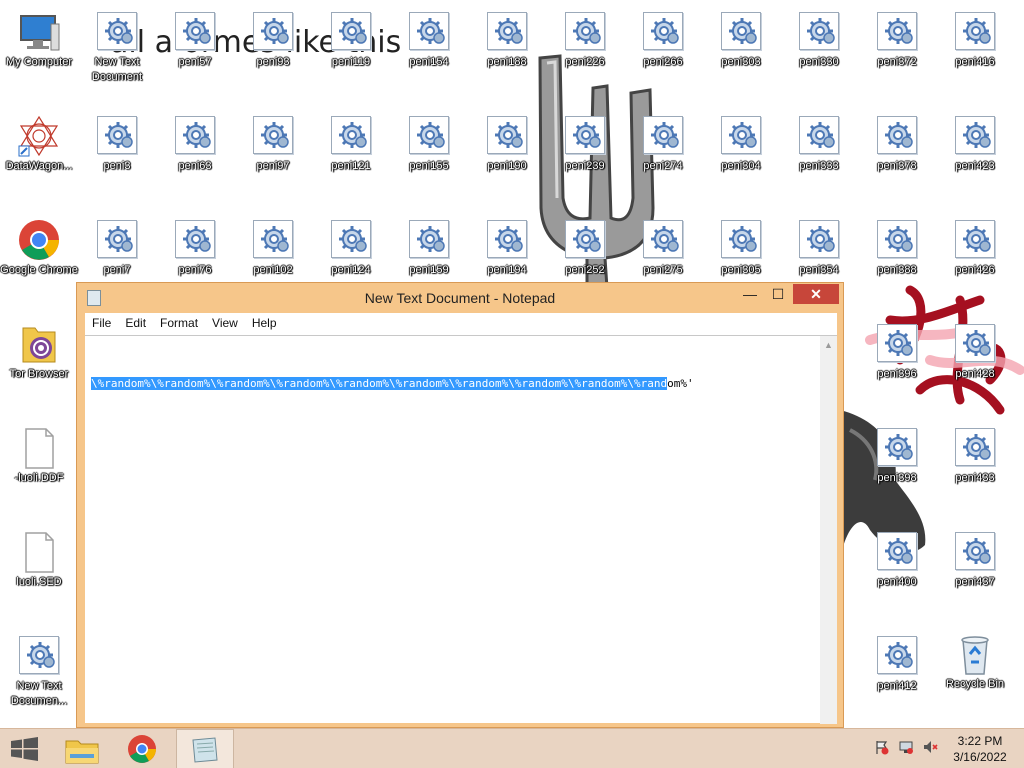 The image size is (1024, 768). I want to click on desktop-shortcut: My Computer, so click(39, 60).